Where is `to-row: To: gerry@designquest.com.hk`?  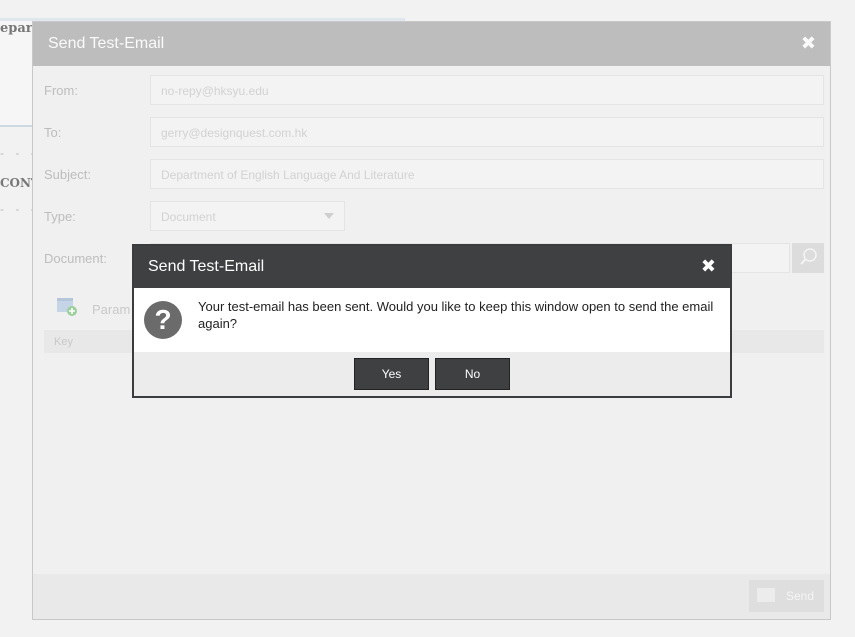 to-row: To: gerry@designquest.com.hk is located at coordinates (431, 133).